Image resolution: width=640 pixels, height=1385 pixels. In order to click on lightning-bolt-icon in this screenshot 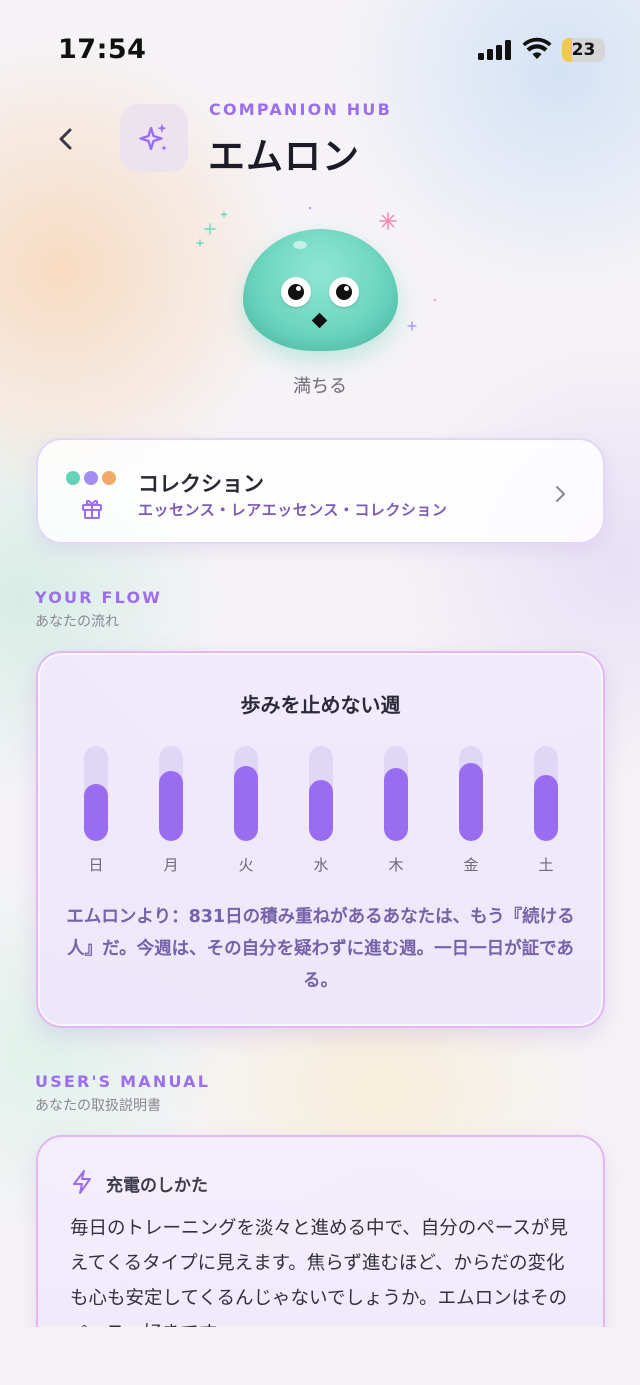, I will do `click(82, 1182)`.